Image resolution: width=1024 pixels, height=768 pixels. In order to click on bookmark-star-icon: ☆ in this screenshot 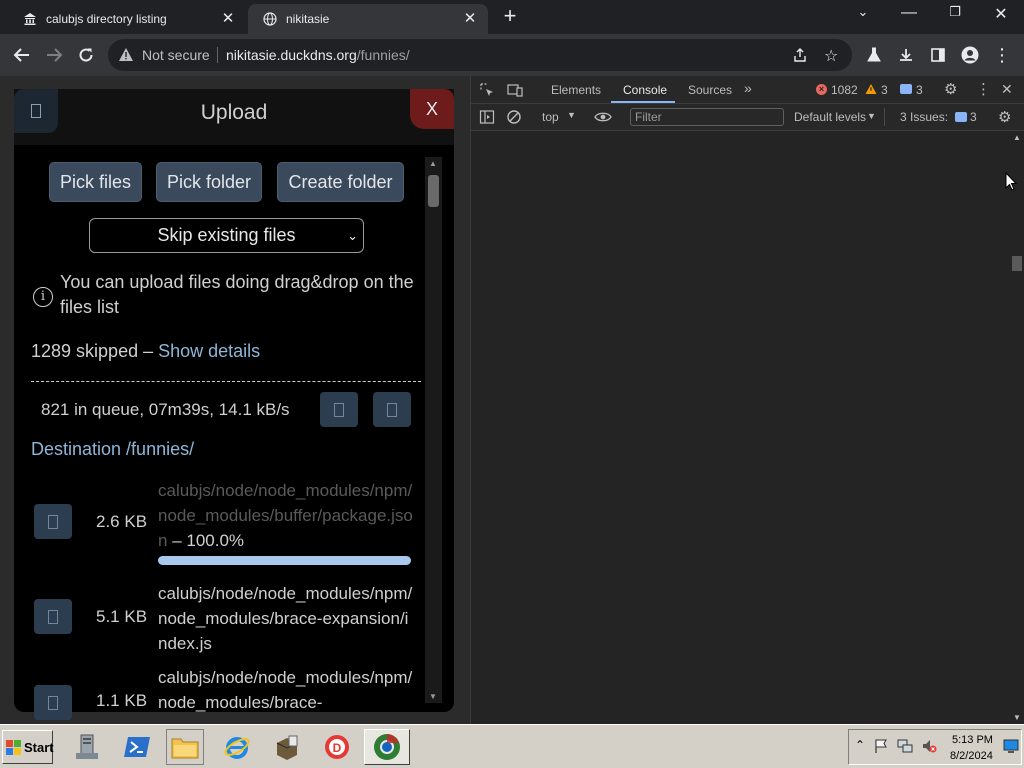, I will do `click(831, 56)`.